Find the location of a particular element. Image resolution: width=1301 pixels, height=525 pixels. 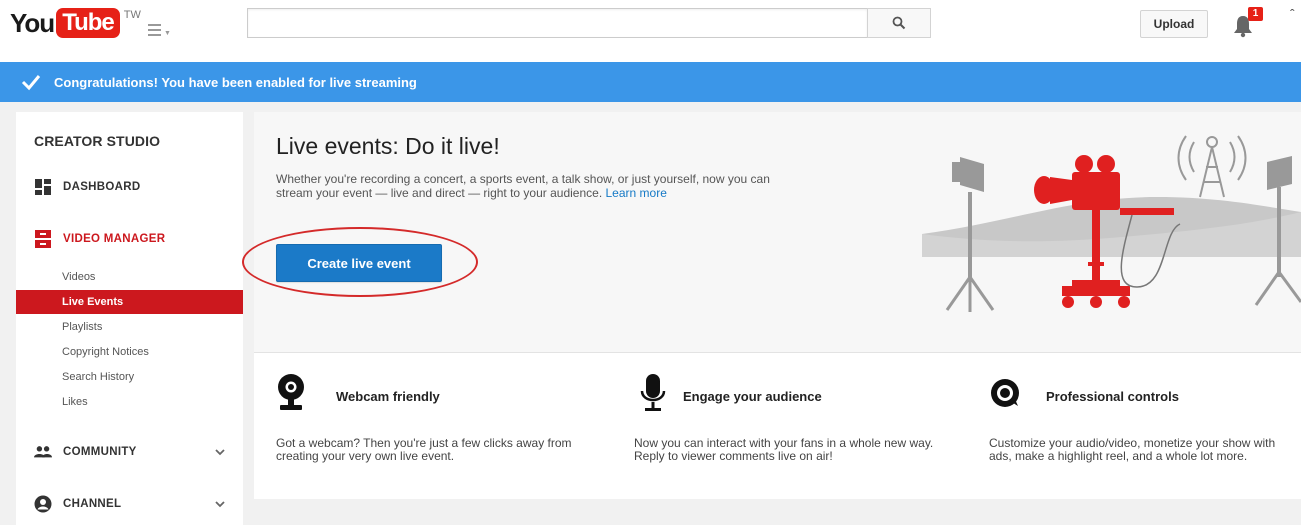

controls-icon is located at coordinates (1005, 393).